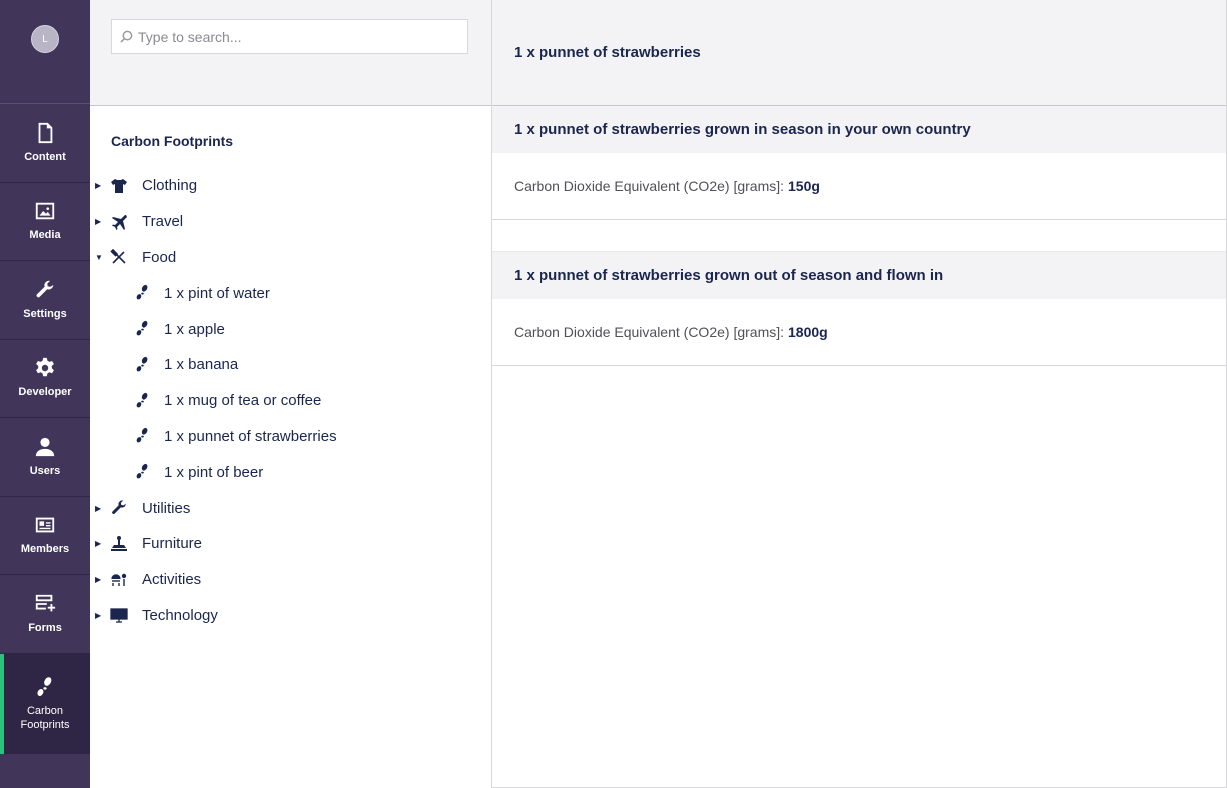  Describe the element at coordinates (243, 401) in the screenshot. I see `tree-item-label: 1 x mug of tea or coffee` at that location.